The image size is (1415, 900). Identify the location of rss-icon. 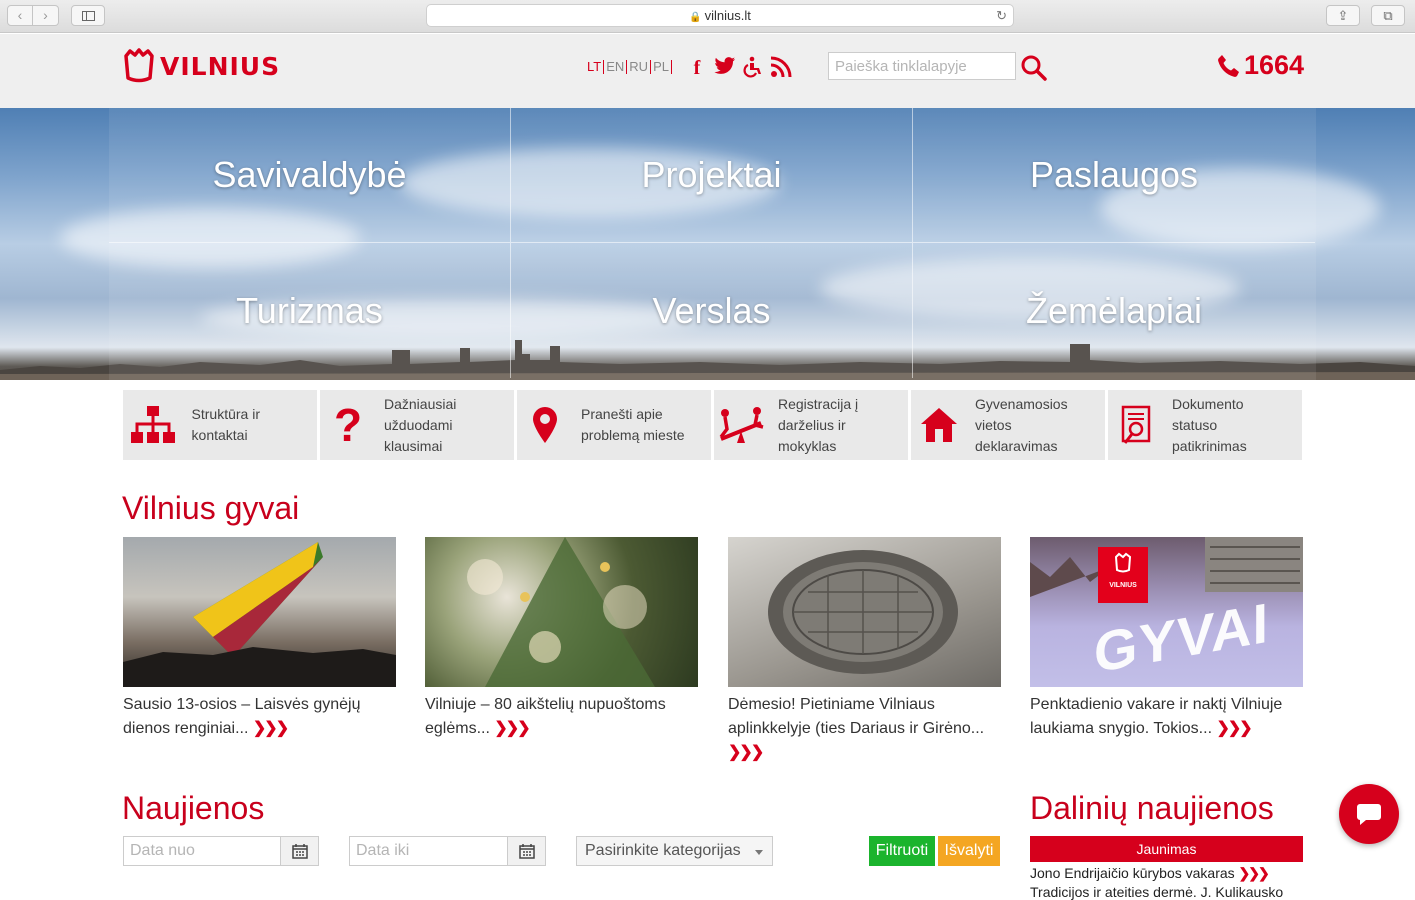
(781, 70).